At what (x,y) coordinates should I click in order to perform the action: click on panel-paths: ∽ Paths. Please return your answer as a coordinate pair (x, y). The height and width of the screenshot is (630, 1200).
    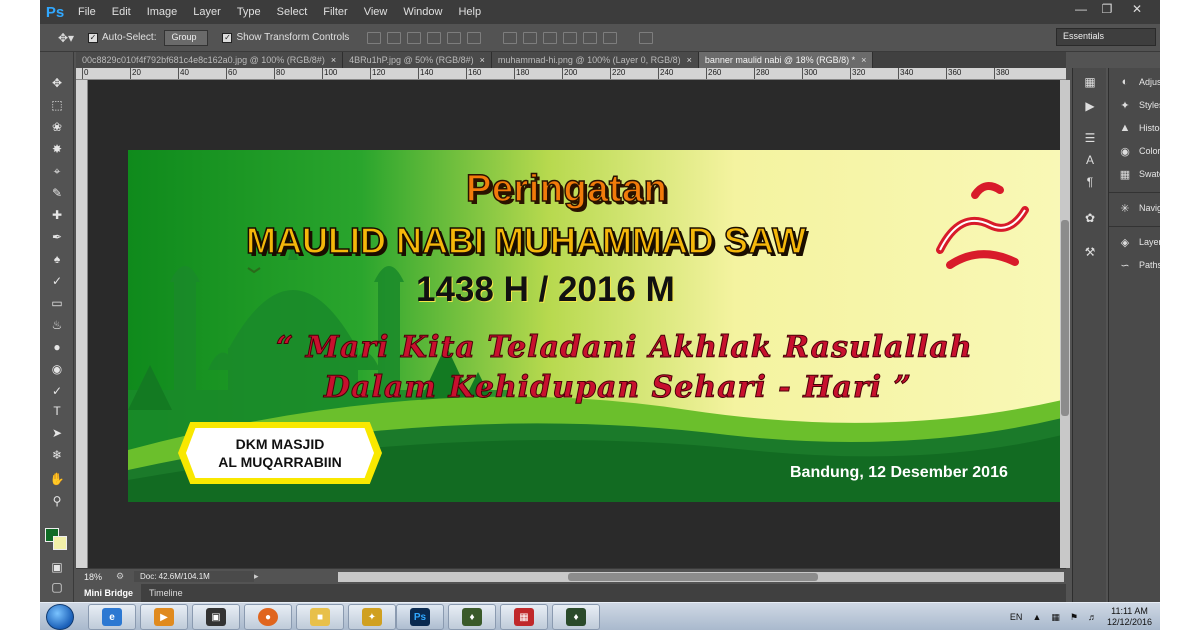
    Looking at the image, I should click on (1138, 265).